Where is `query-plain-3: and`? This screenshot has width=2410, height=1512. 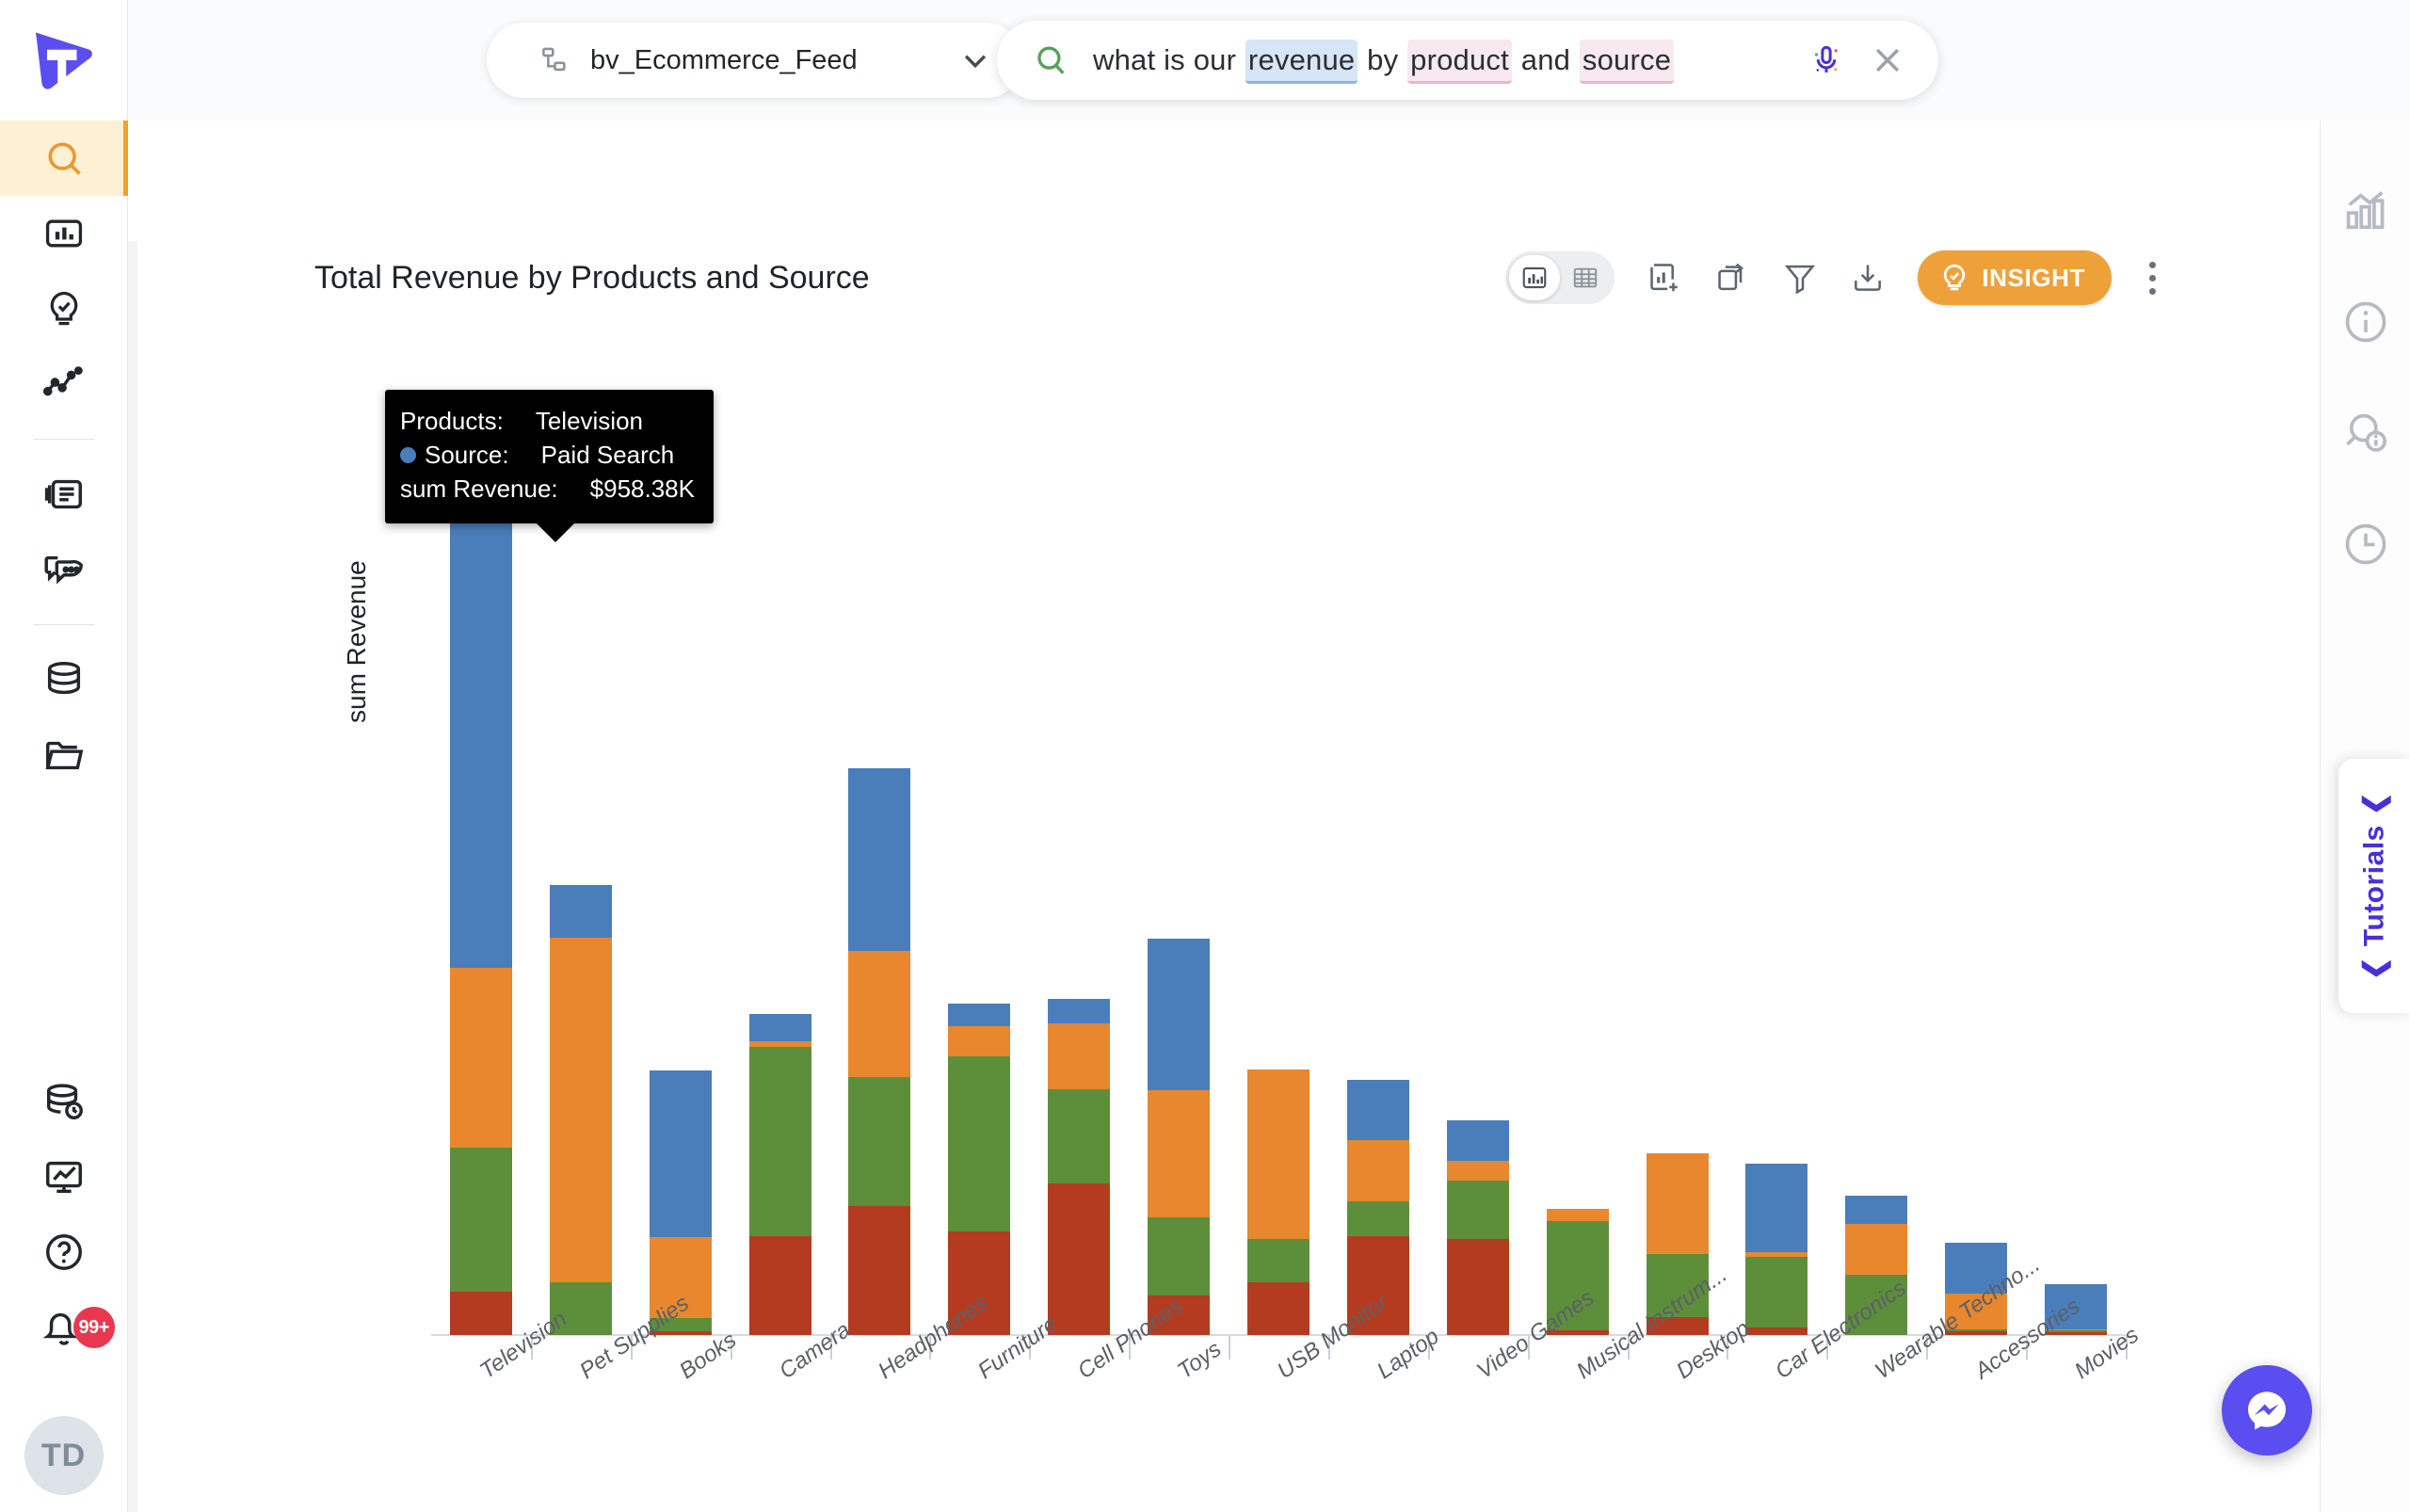
query-plain-3: and is located at coordinates (1545, 59).